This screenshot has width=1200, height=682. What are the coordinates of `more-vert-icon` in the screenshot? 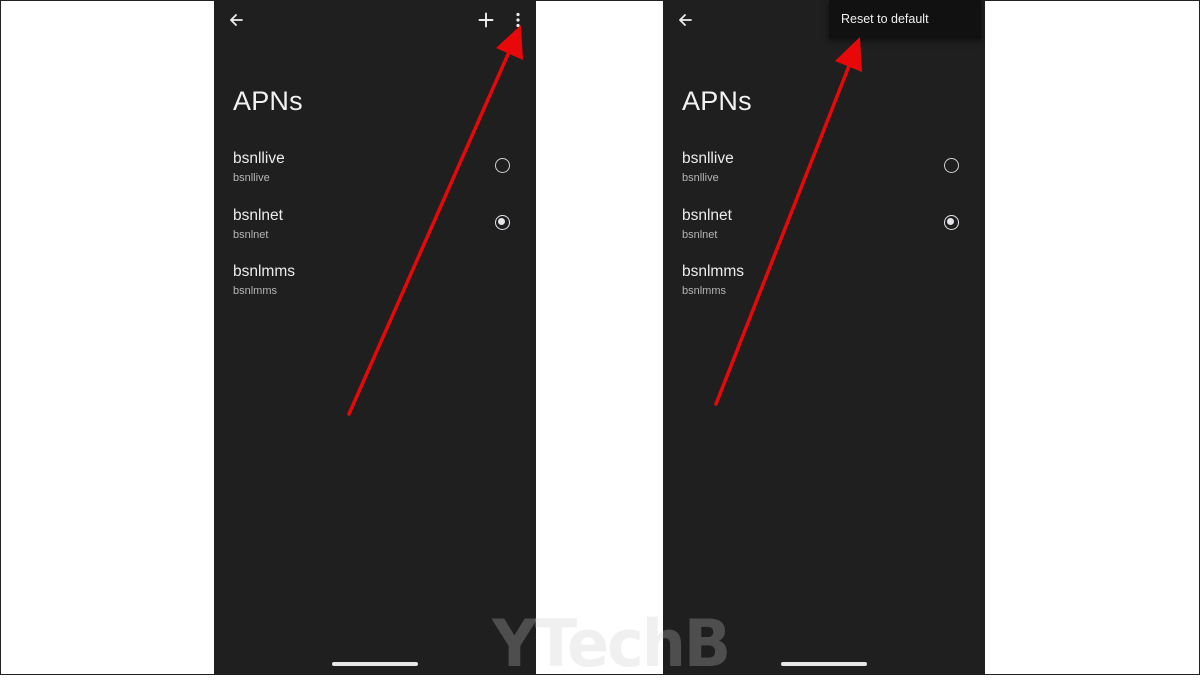 It's located at (518, 20).